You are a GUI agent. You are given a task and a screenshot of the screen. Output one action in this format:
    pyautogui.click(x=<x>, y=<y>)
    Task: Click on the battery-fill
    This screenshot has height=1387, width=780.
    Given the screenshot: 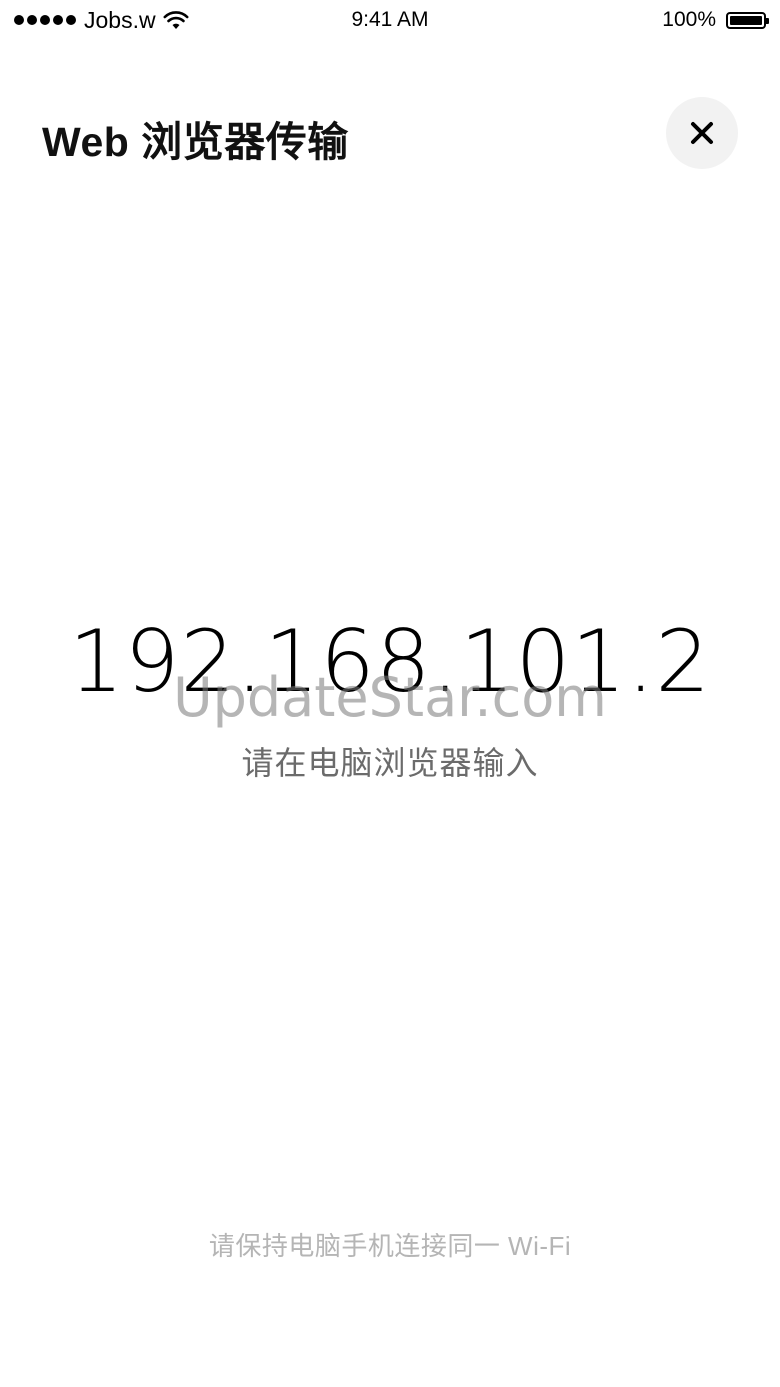 What is the action you would take?
    pyautogui.click(x=746, y=20)
    